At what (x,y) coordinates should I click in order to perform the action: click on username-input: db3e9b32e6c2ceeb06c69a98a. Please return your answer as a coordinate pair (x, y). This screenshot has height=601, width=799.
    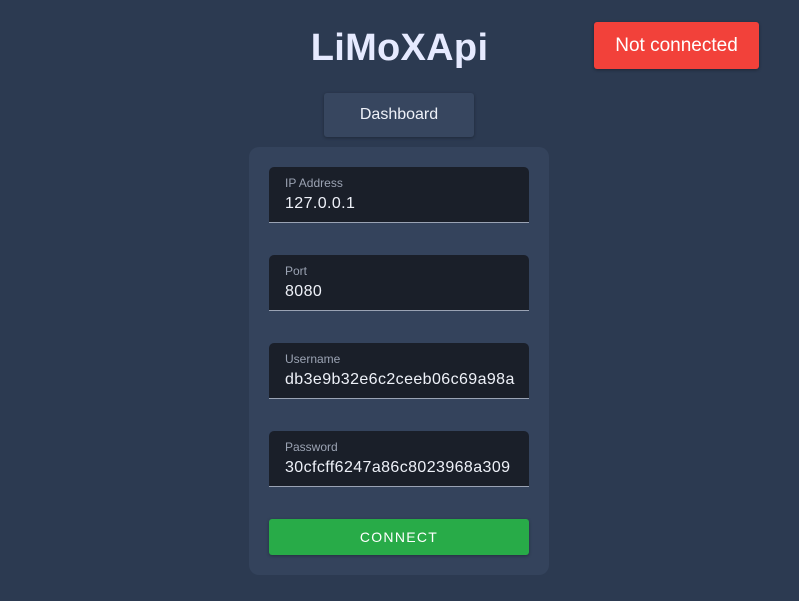
    Looking at the image, I should click on (405, 380).